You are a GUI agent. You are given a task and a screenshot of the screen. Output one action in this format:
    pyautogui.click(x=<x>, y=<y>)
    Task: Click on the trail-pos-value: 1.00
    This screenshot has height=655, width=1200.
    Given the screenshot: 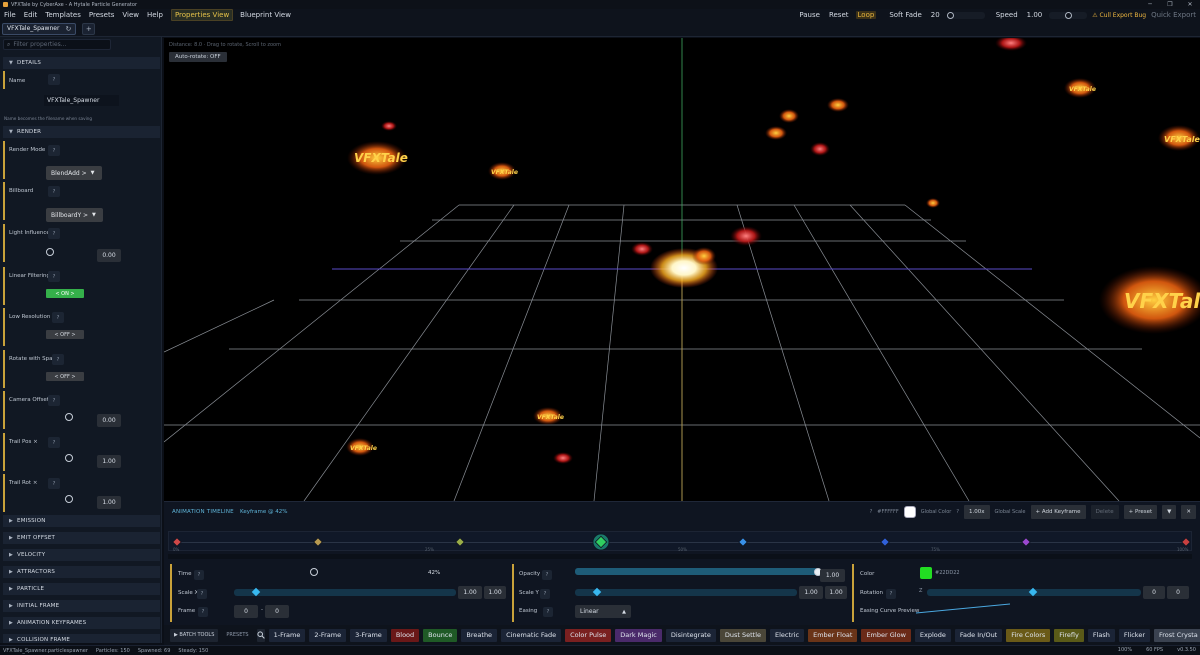 What is the action you would take?
    pyautogui.click(x=109, y=461)
    